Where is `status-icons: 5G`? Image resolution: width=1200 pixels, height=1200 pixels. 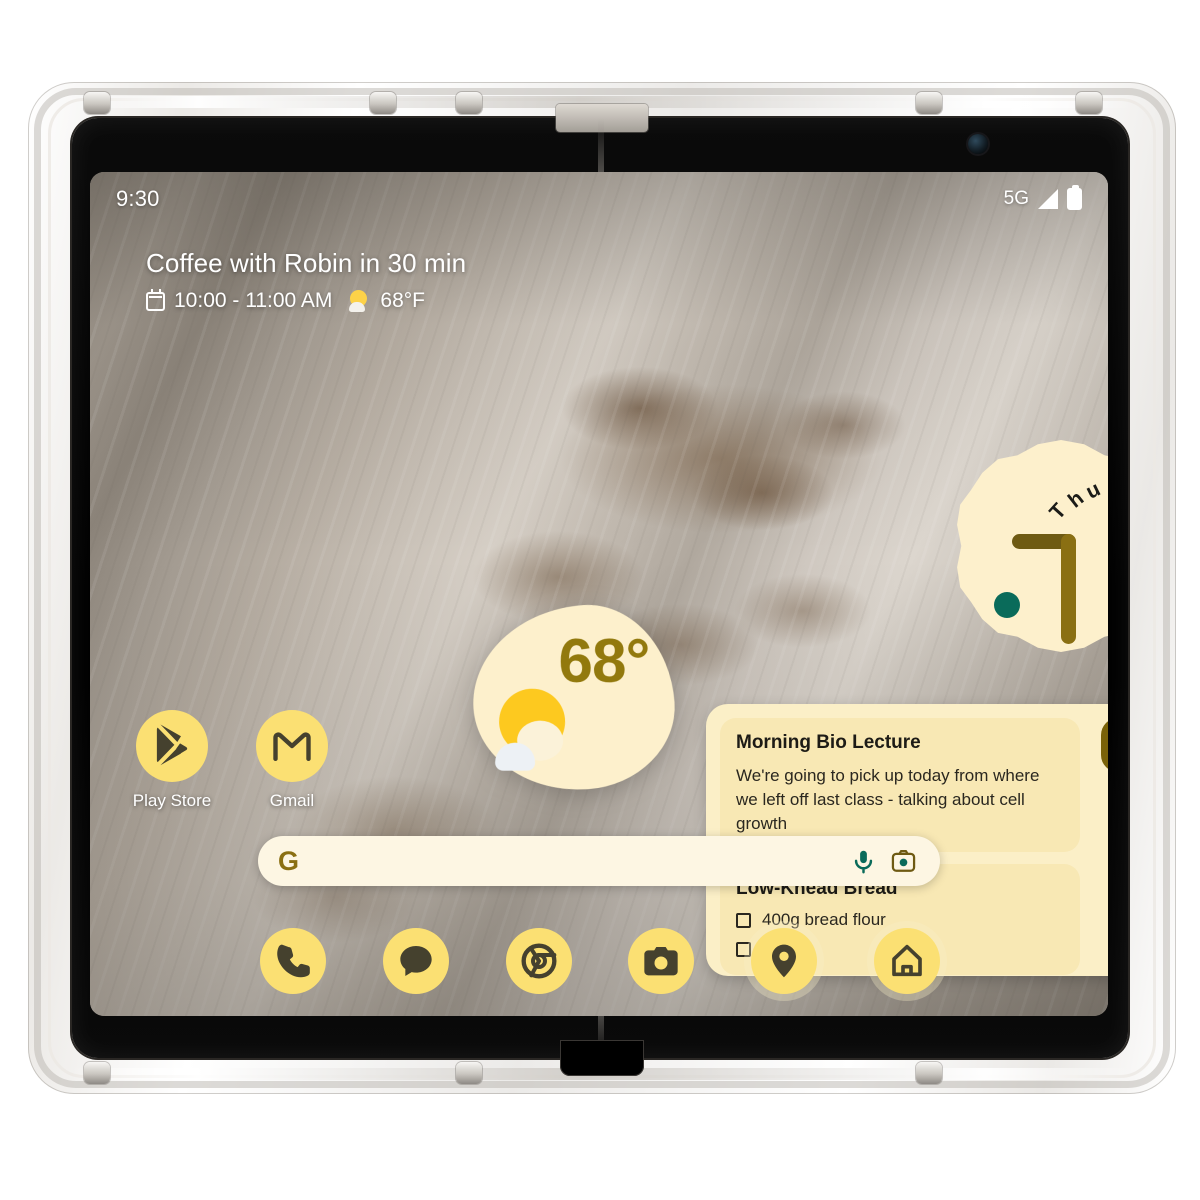 status-icons: 5G is located at coordinates (1042, 197).